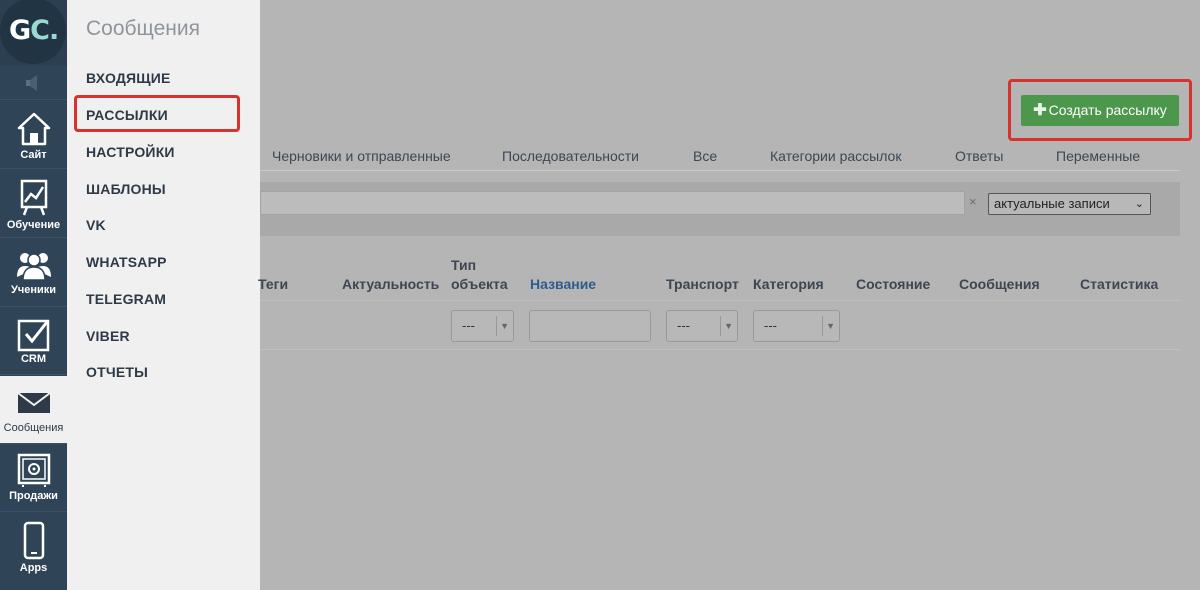  I want to click on rail-label-messages: Сообщения, so click(33, 428).